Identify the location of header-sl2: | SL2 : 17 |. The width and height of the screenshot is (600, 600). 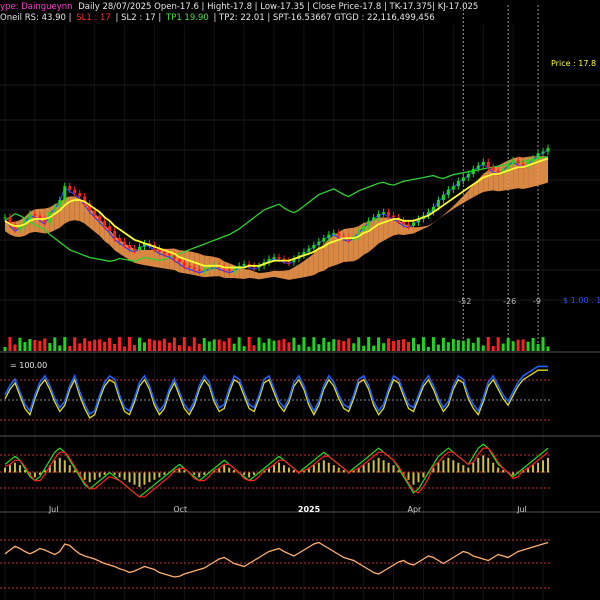
(139, 18).